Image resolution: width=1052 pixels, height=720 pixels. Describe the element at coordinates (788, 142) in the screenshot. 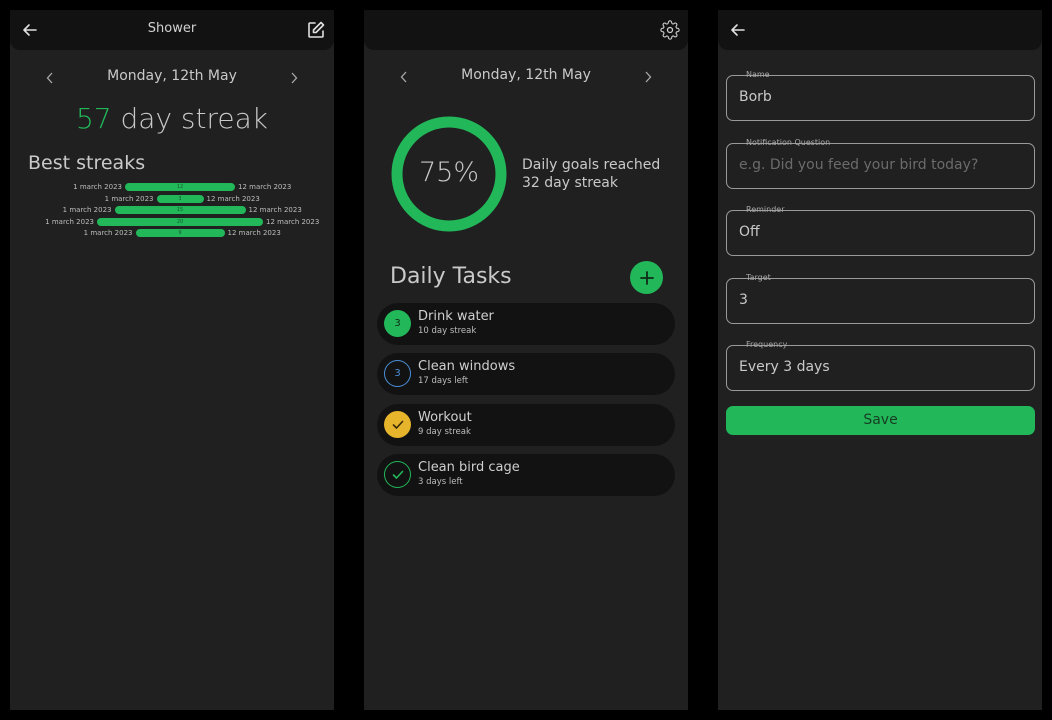

I see `field-label: Notification Question` at that location.